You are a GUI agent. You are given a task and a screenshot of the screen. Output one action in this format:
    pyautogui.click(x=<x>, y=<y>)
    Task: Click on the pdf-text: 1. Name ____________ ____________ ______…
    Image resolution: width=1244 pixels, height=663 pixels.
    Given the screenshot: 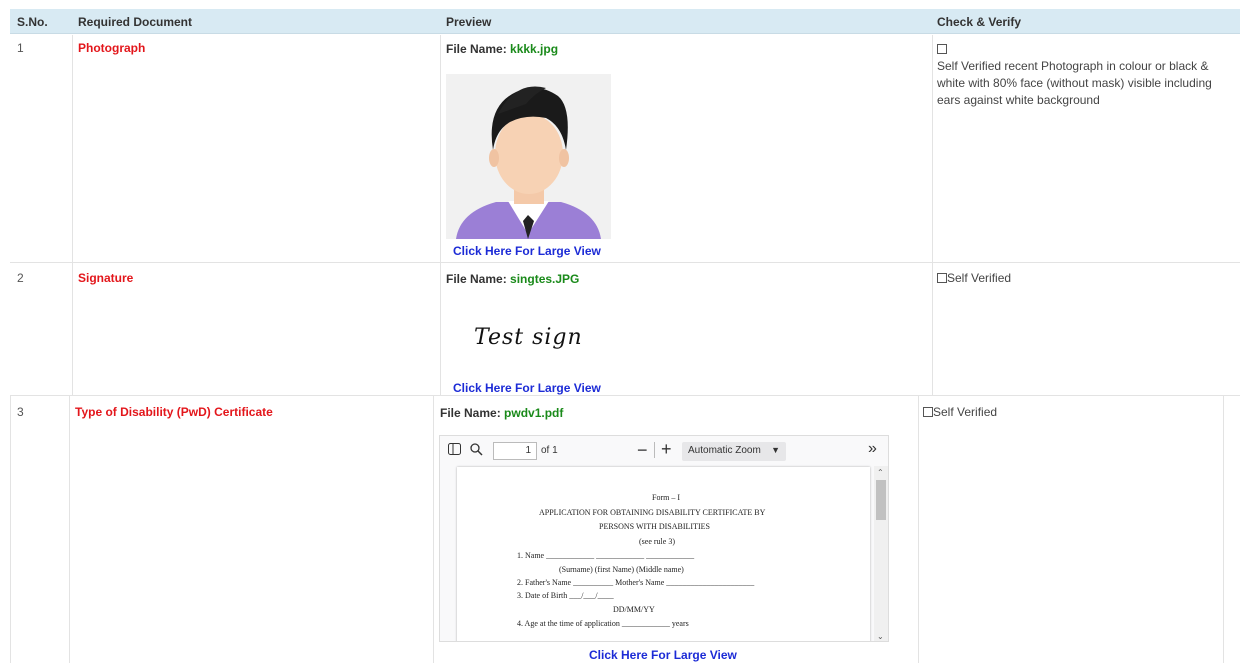 What is the action you would take?
    pyautogui.click(x=606, y=555)
    